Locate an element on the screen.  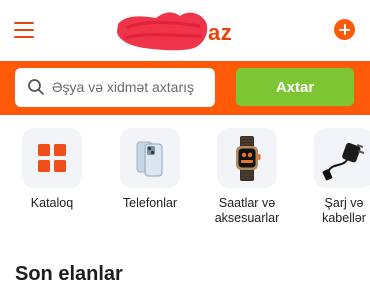
category-chargers: Şarj və kabellər is located at coordinates (334, 177).